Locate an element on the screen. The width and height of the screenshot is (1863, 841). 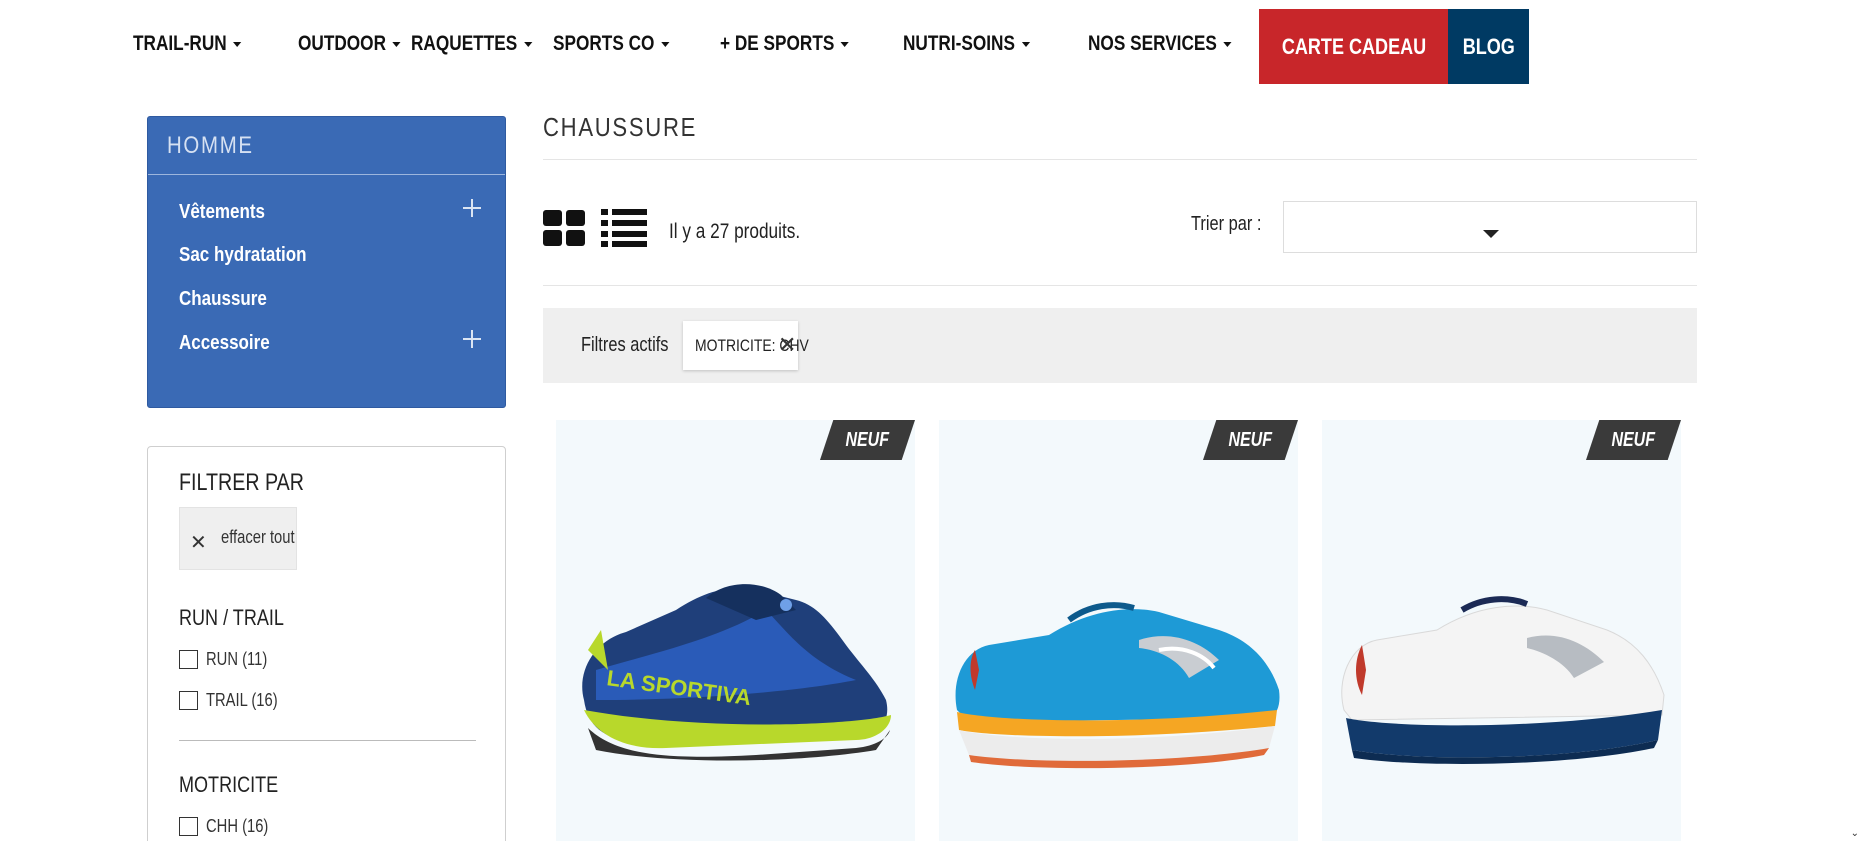
category-item-chaussure: Chaussure is located at coordinates (223, 299).